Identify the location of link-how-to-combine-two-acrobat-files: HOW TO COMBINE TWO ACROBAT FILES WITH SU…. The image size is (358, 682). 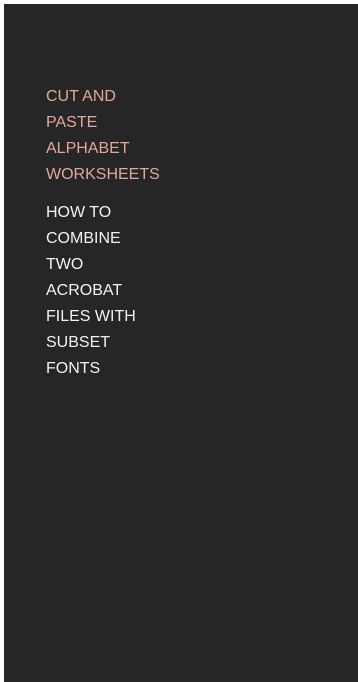
(146, 291).